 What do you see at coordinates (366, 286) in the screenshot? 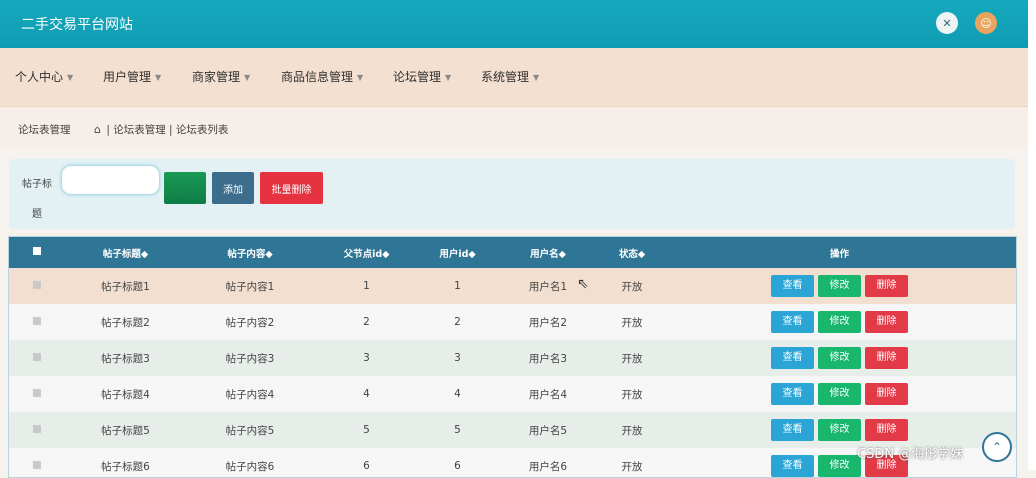
I see `cell-parent-id: 1` at bounding box center [366, 286].